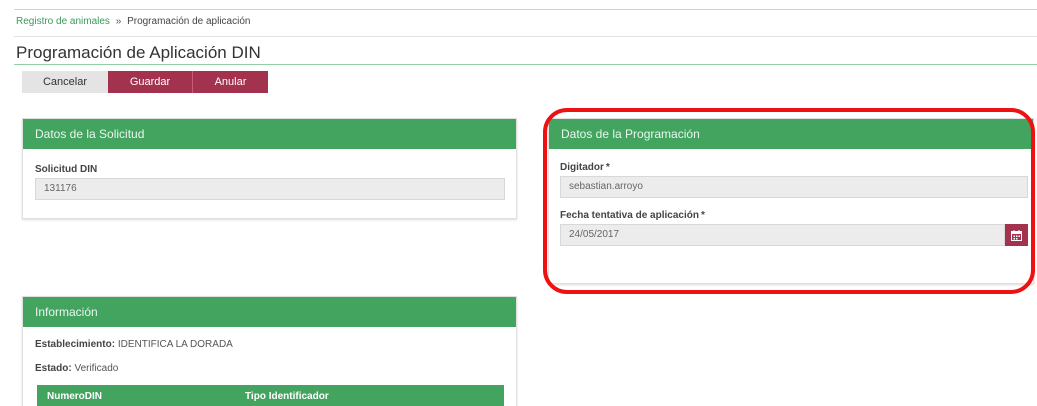  What do you see at coordinates (791, 134) in the screenshot?
I see `programacion-panel-title: Datos de la Programación` at bounding box center [791, 134].